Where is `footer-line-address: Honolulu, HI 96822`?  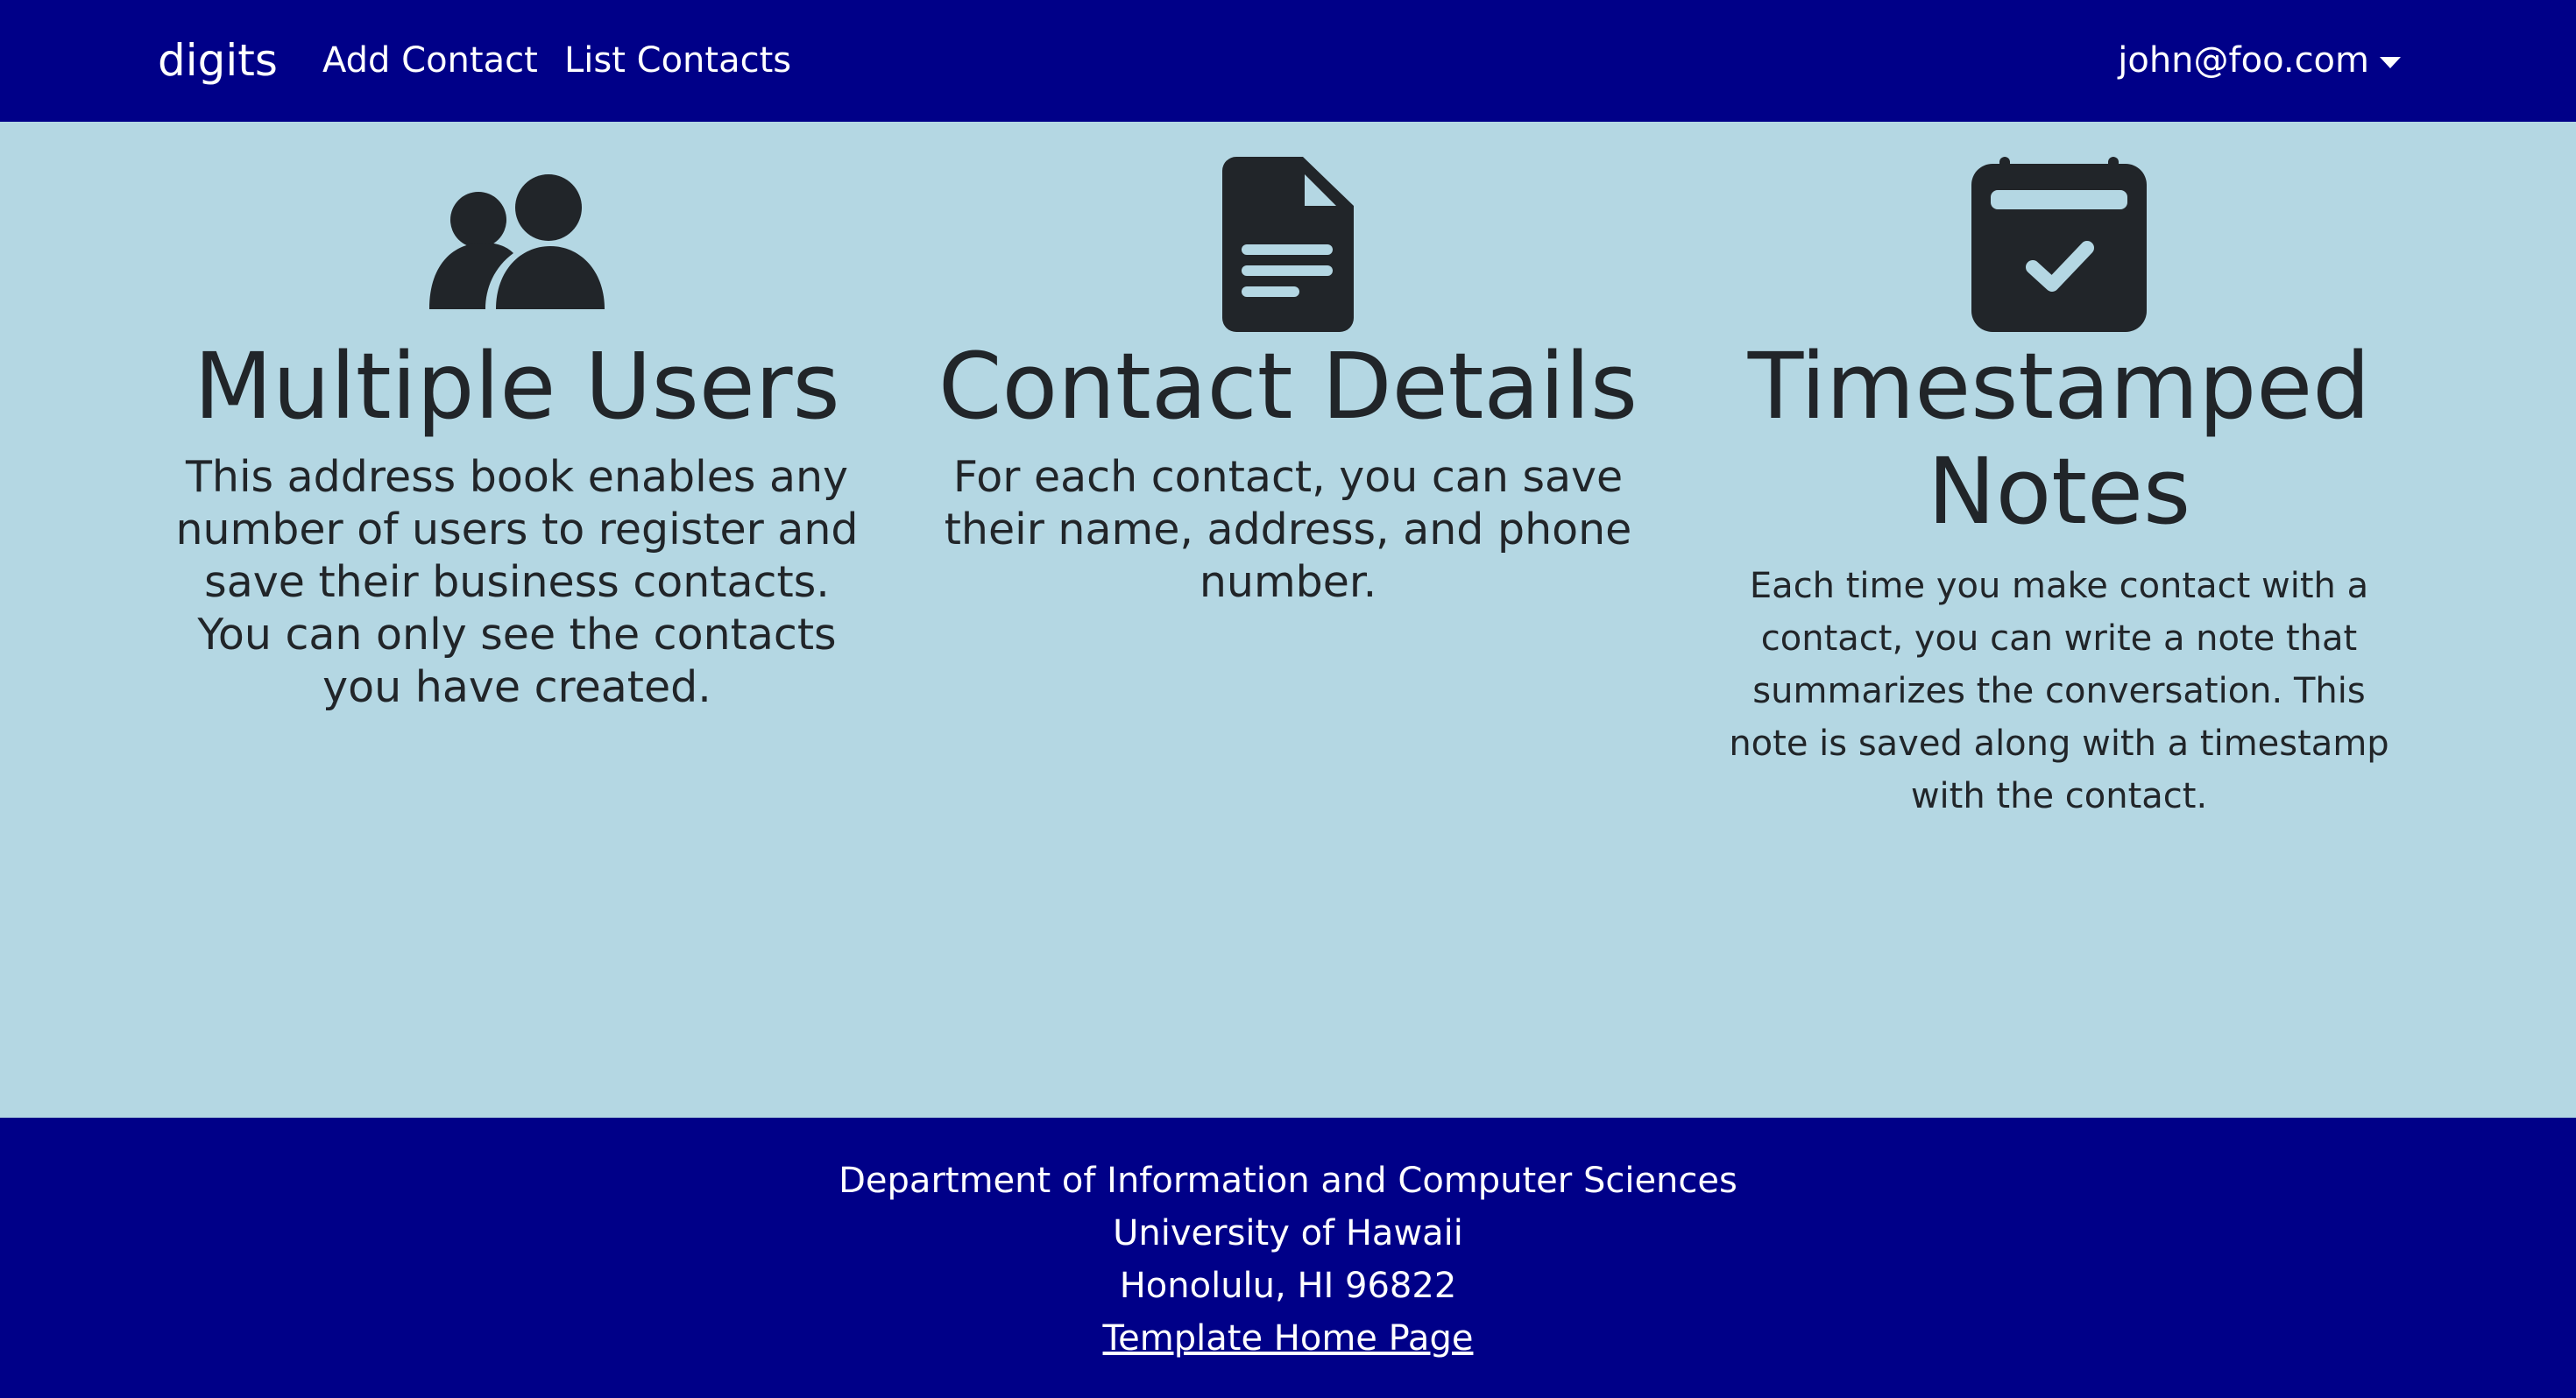 footer-line-address: Honolulu, HI 96822 is located at coordinates (1288, 1286).